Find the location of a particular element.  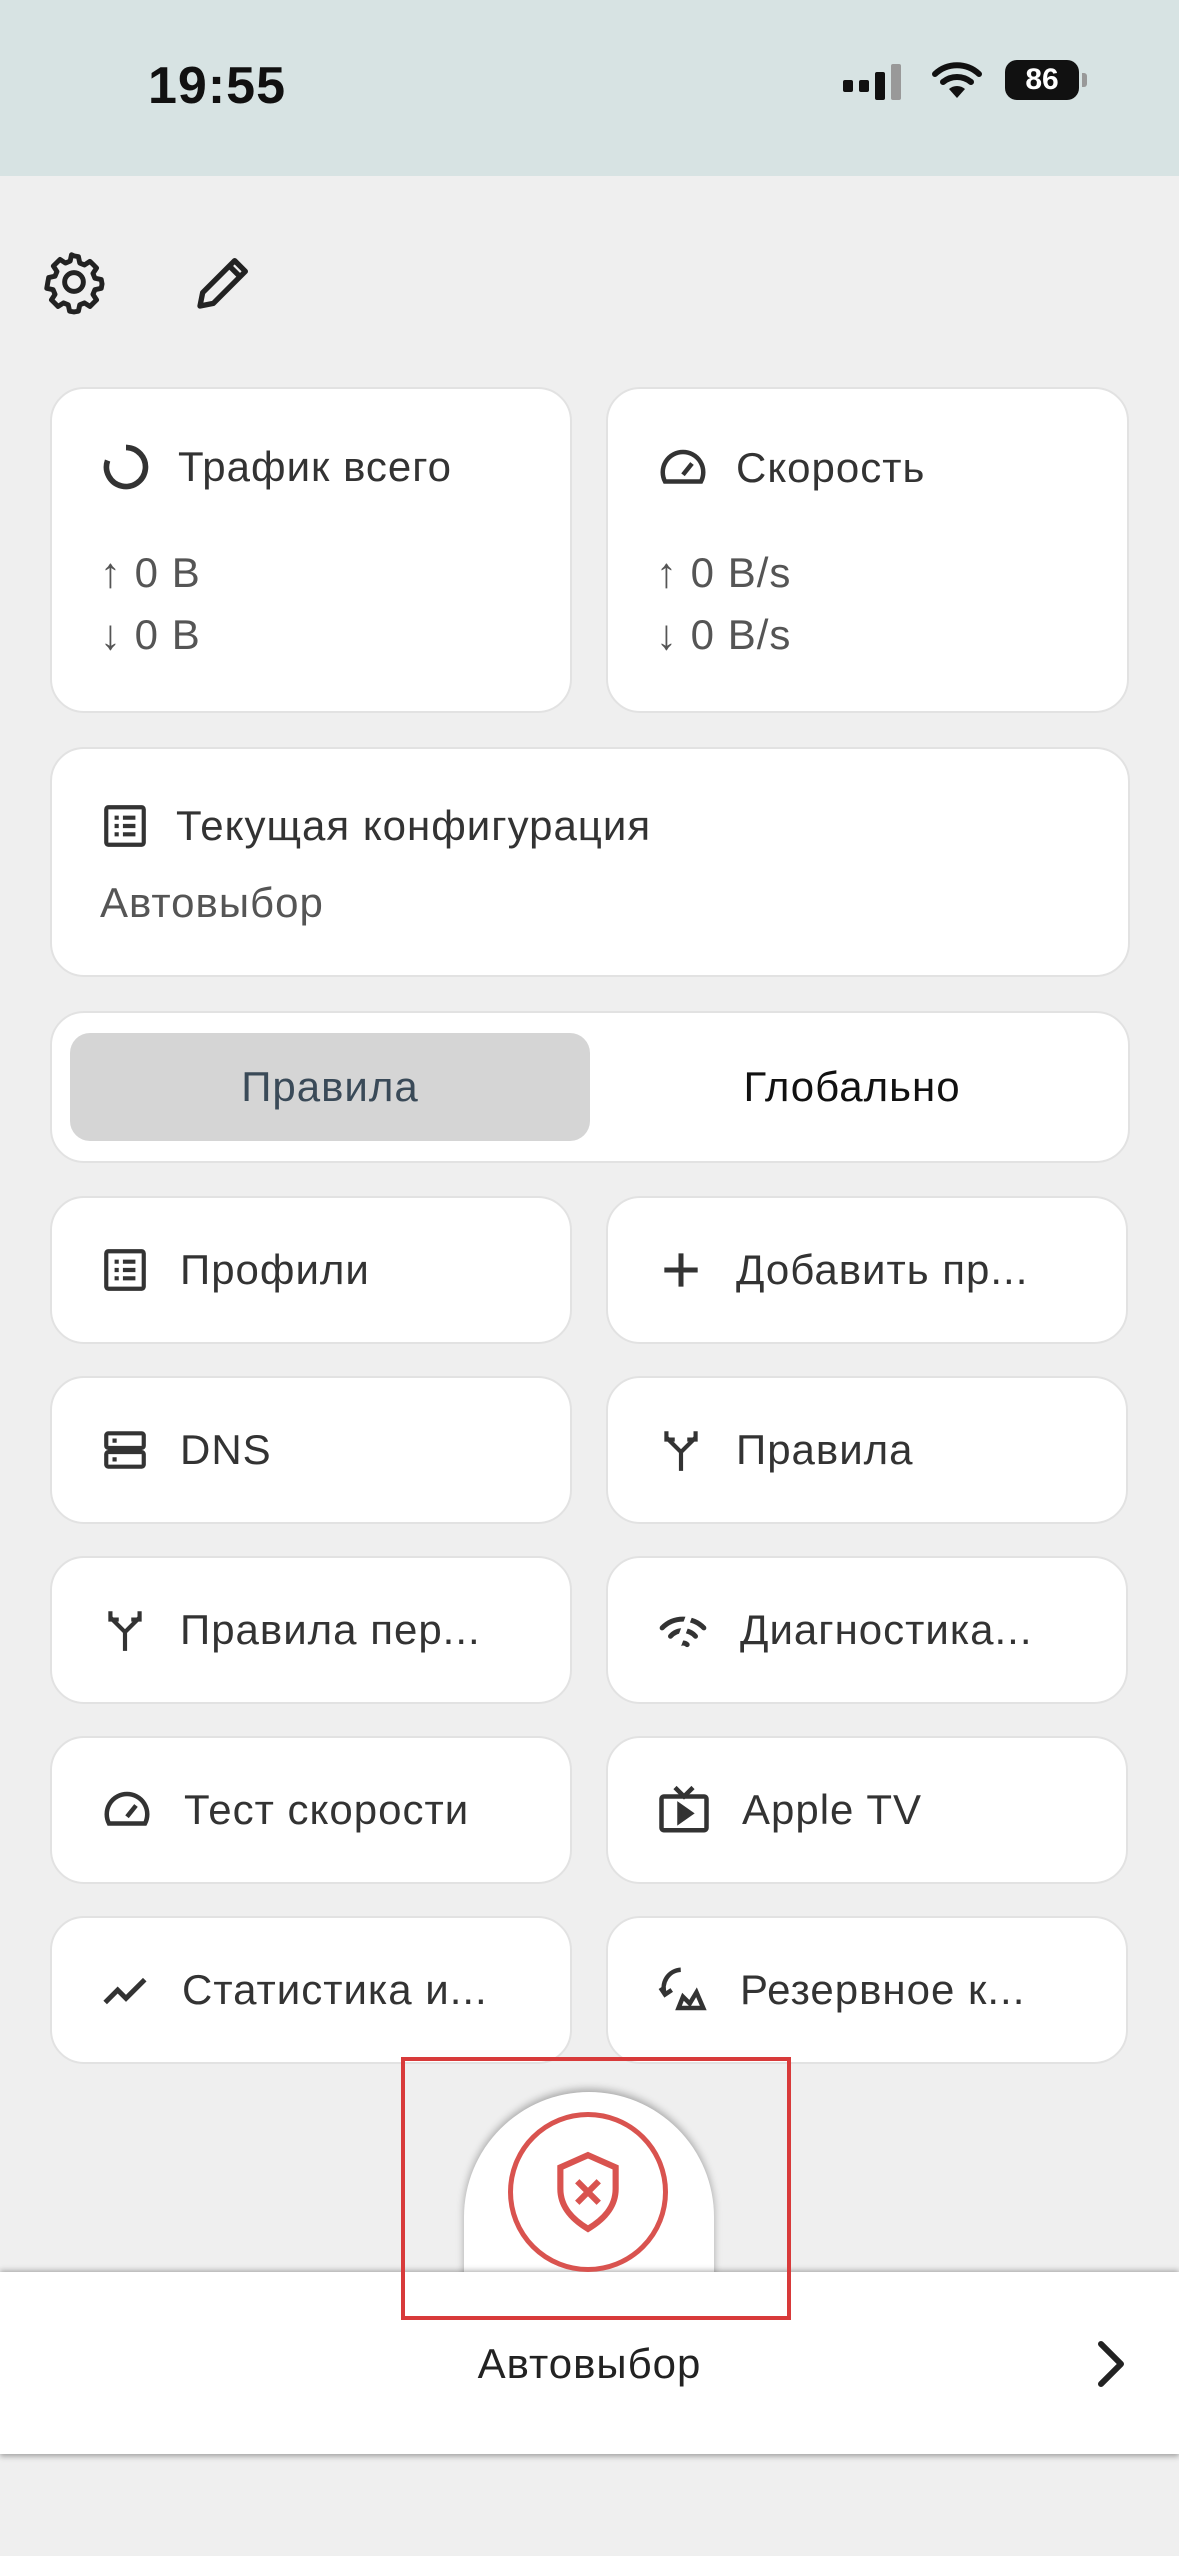

settings-button is located at coordinates (74, 282).